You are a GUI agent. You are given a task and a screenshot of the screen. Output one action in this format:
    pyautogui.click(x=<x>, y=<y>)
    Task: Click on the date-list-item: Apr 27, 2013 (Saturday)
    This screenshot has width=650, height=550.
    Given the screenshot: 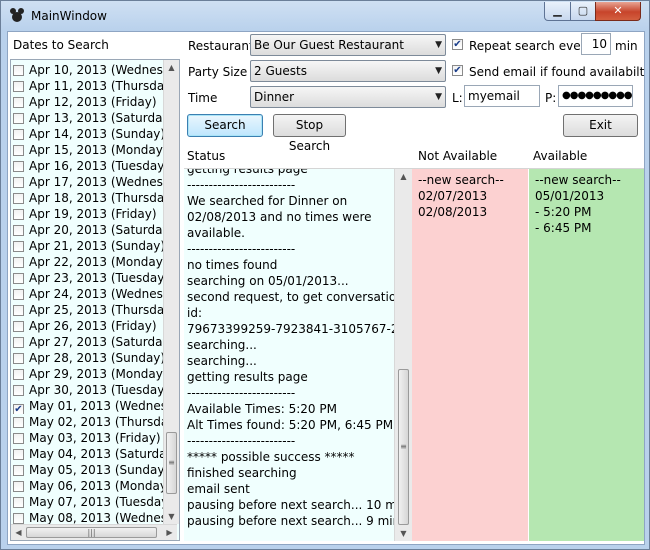 What is the action you would take?
    pyautogui.click(x=88, y=342)
    